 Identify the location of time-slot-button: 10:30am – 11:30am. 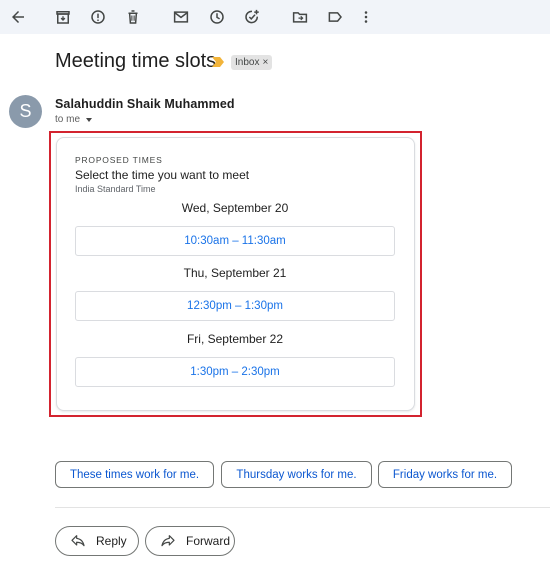
(235, 241).